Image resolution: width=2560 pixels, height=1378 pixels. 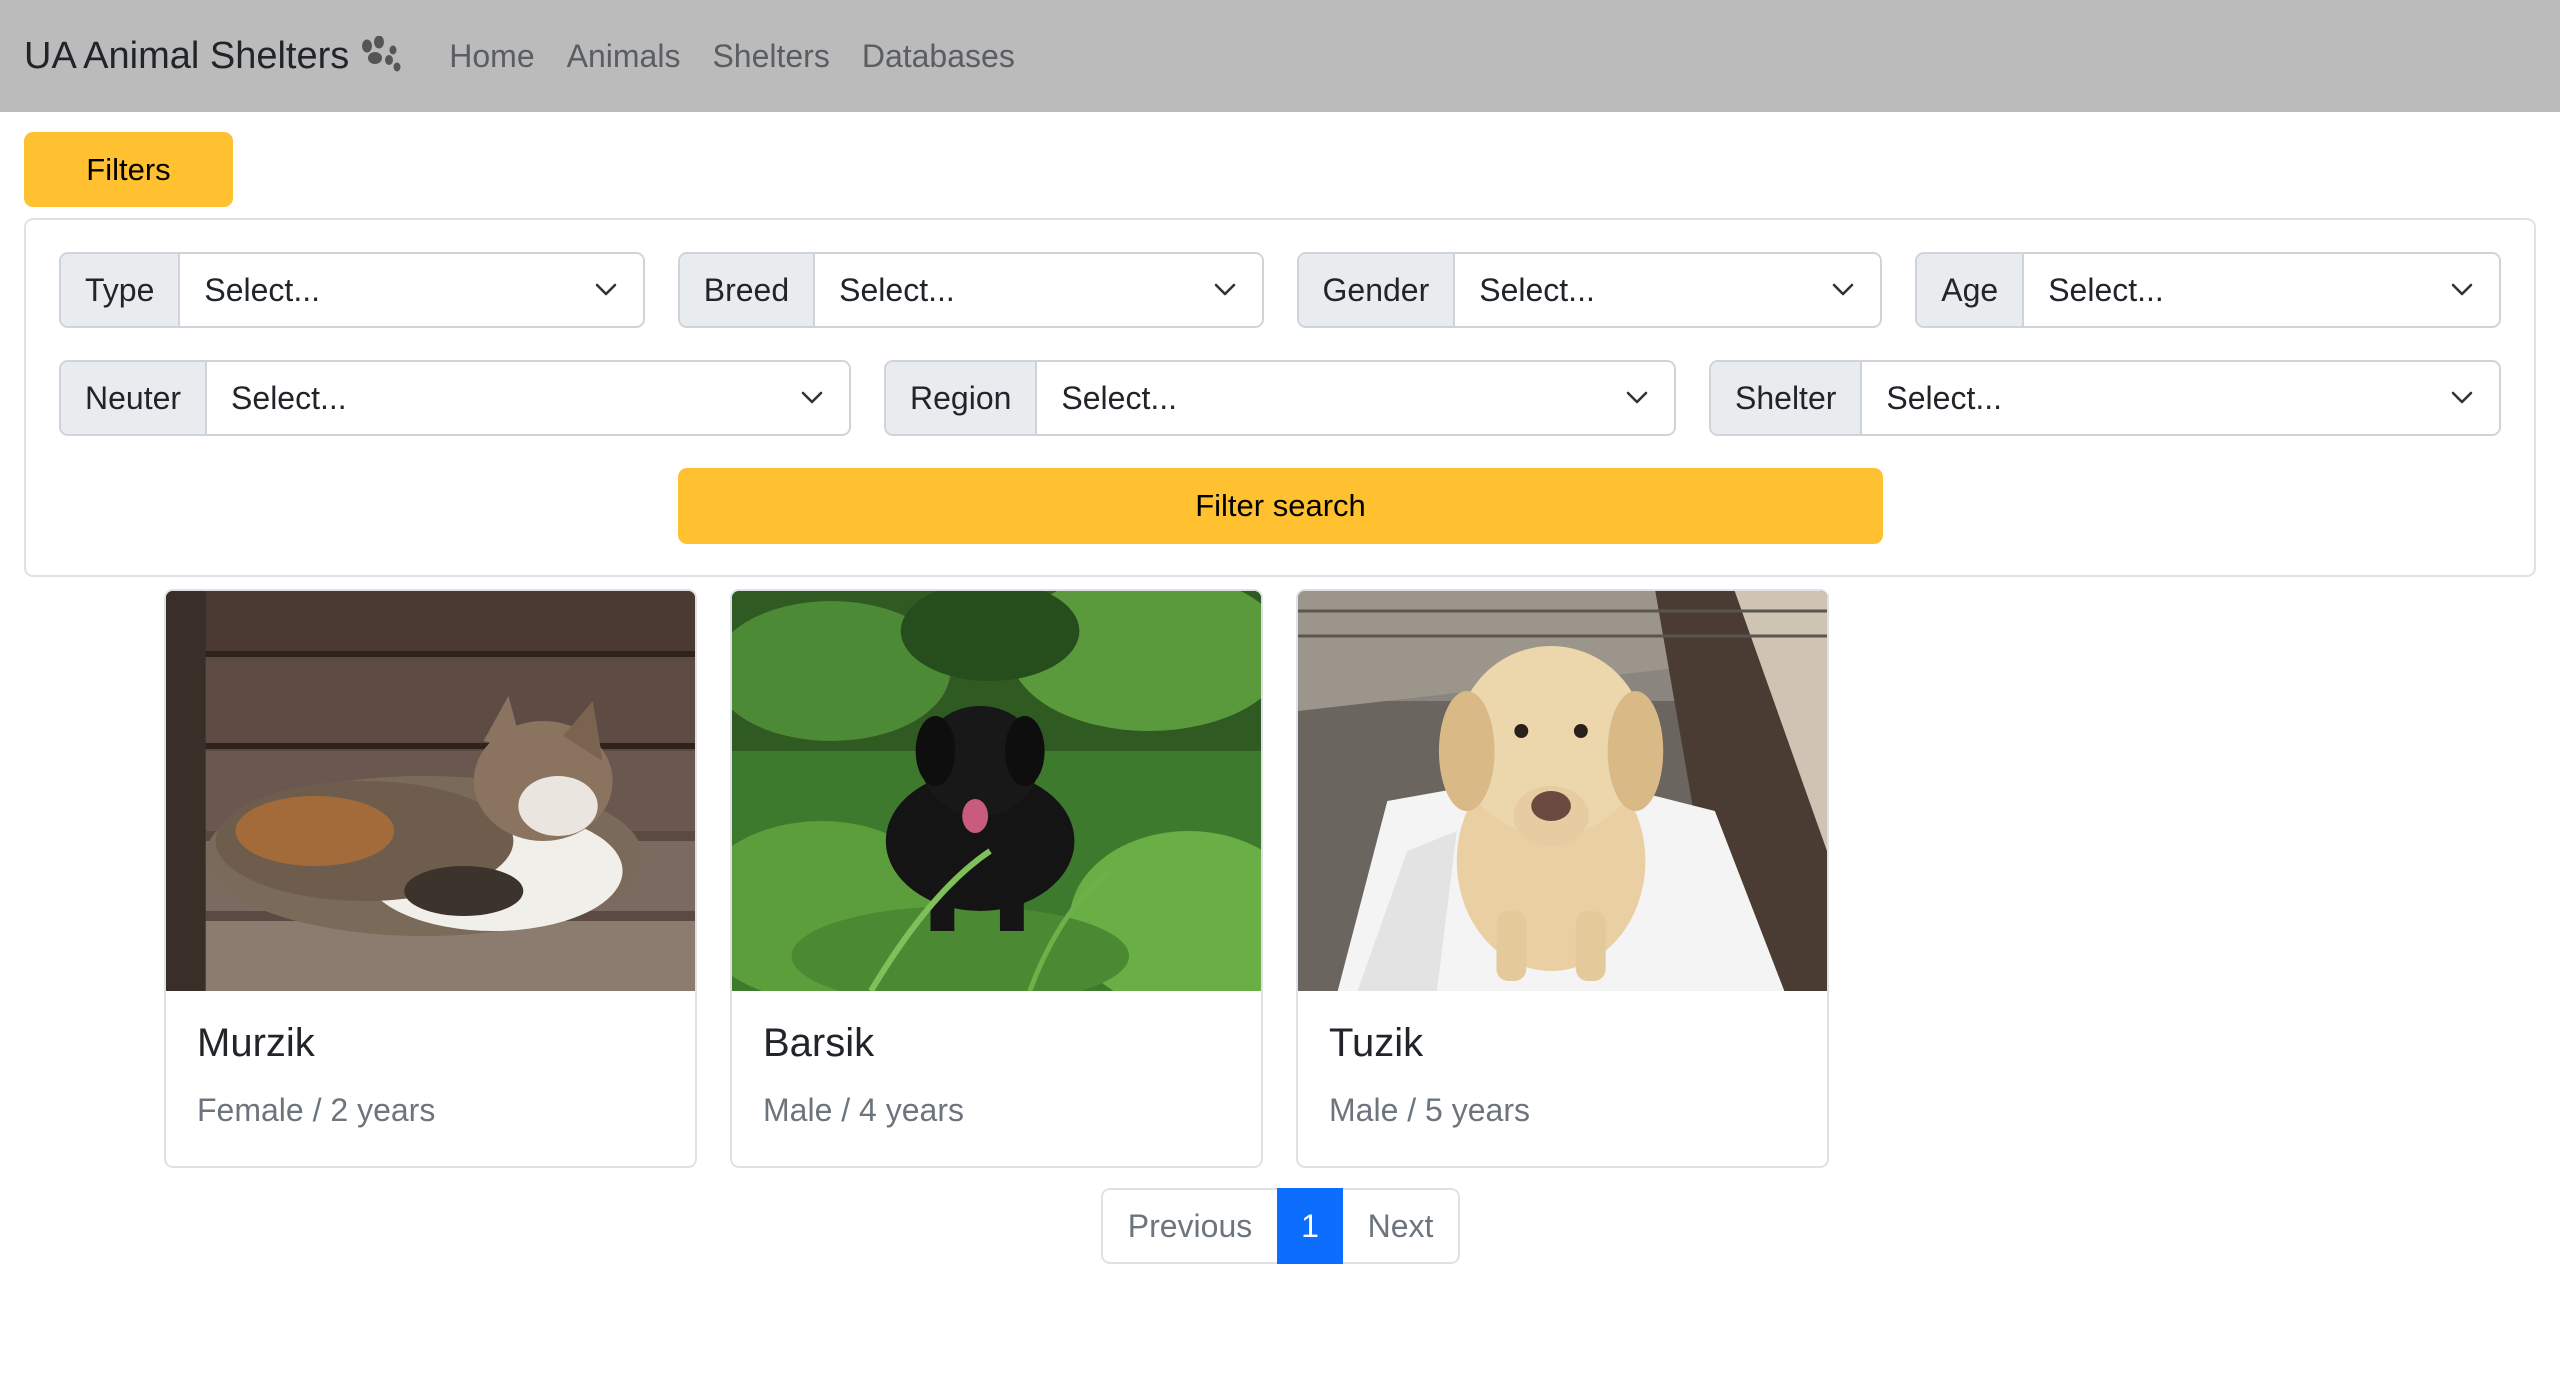 What do you see at coordinates (316, 1110) in the screenshot?
I see `animal-details: Female / 2 years` at bounding box center [316, 1110].